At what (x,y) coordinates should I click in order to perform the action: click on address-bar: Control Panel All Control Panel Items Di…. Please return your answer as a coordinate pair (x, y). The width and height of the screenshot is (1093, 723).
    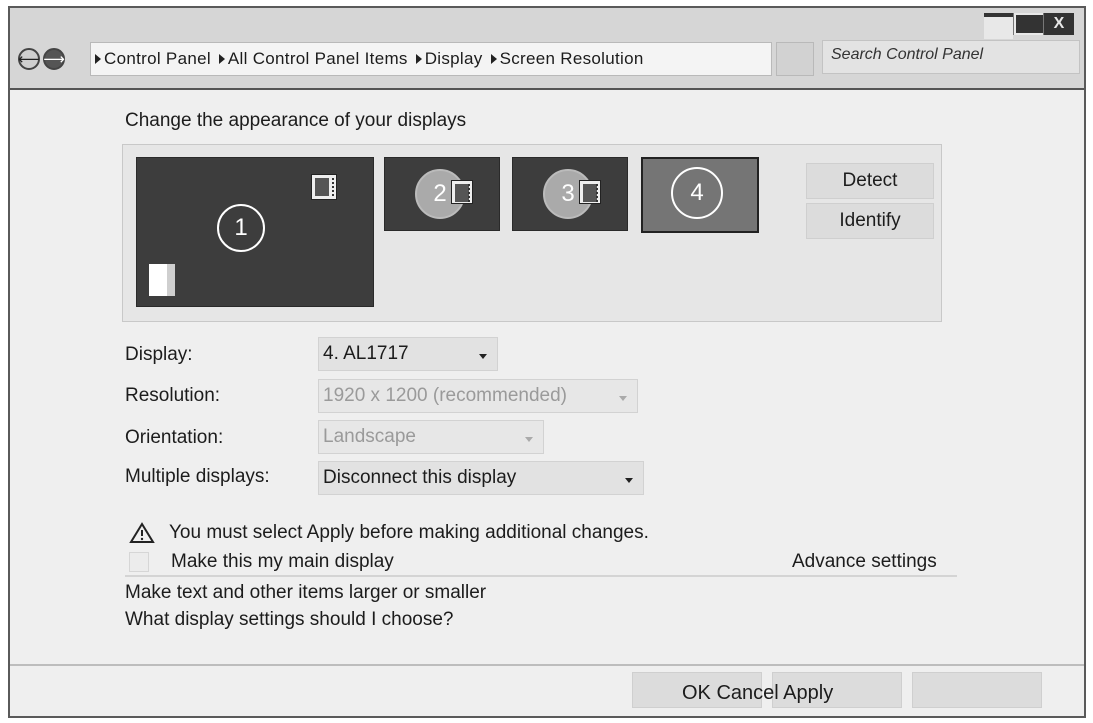
    Looking at the image, I should click on (431, 59).